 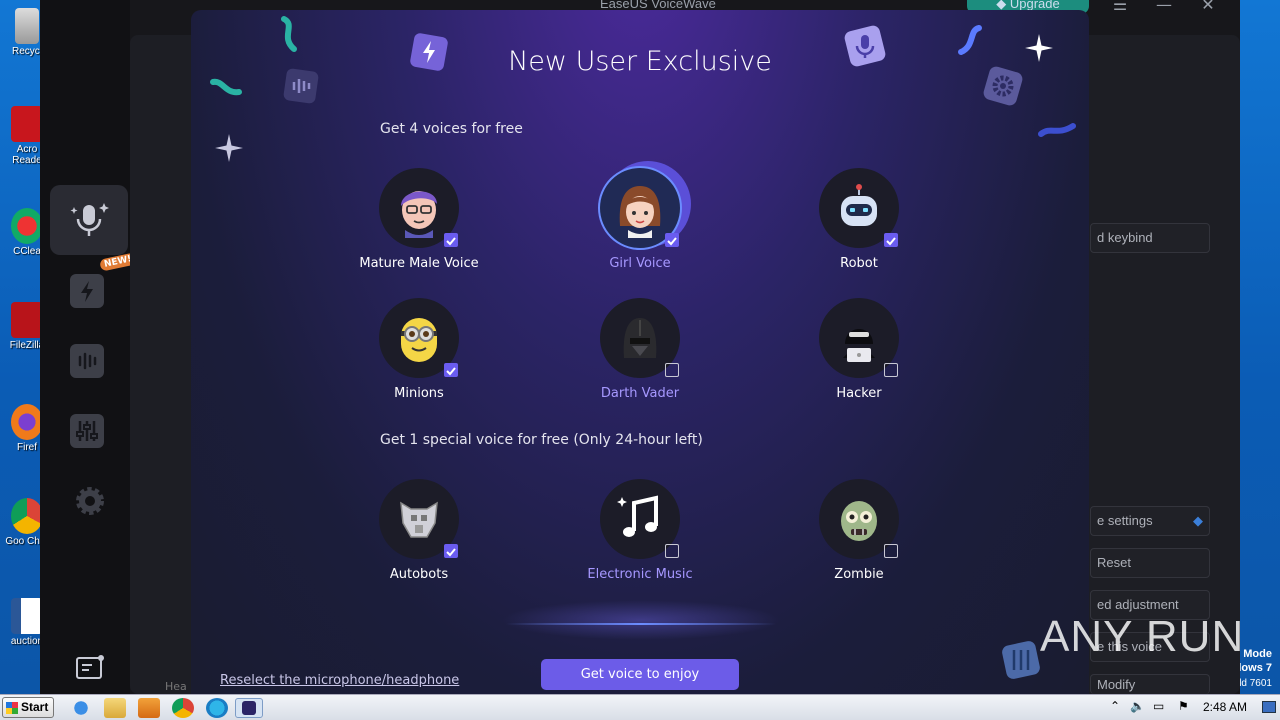 I want to click on decorative-glow, so click(x=641, y=620).